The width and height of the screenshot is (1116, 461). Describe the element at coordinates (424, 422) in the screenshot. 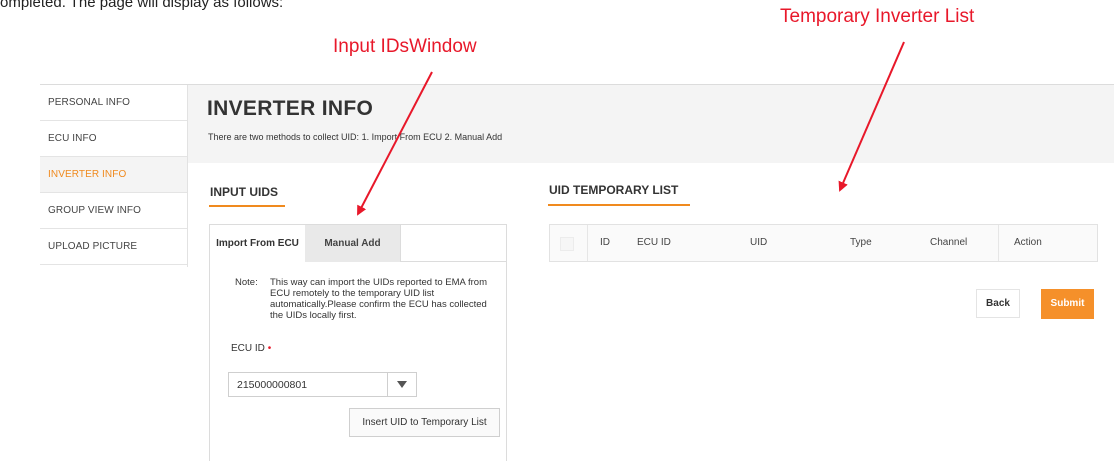

I see `insert-uid-button: Insert UID to Temporary List` at that location.